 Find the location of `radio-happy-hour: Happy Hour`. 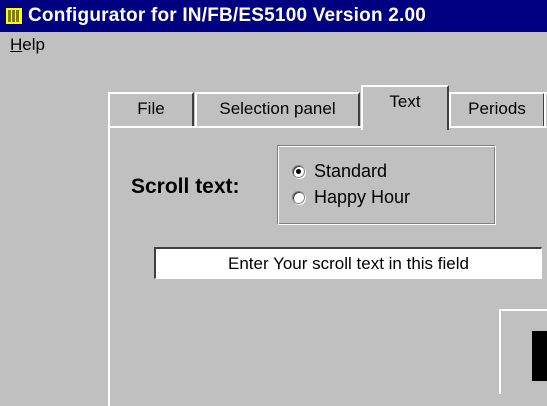

radio-happy-hour: Happy Hour is located at coordinates (351, 197).